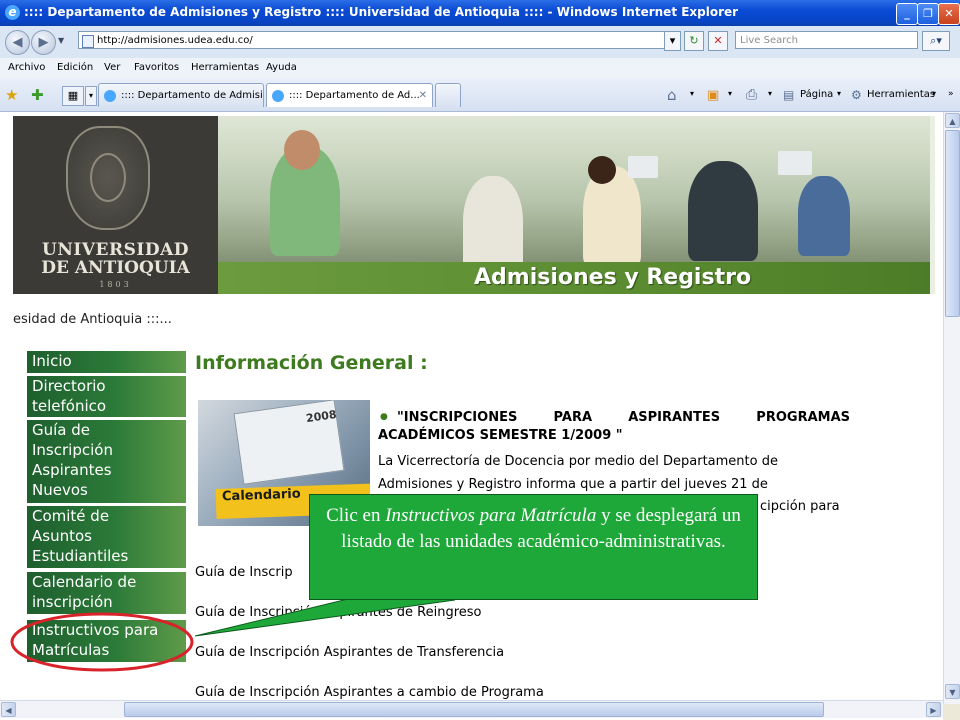 Image resolution: width=960 pixels, height=720 pixels. What do you see at coordinates (692, 93) in the screenshot?
I see `home-dropdown-icon: ▾` at bounding box center [692, 93].